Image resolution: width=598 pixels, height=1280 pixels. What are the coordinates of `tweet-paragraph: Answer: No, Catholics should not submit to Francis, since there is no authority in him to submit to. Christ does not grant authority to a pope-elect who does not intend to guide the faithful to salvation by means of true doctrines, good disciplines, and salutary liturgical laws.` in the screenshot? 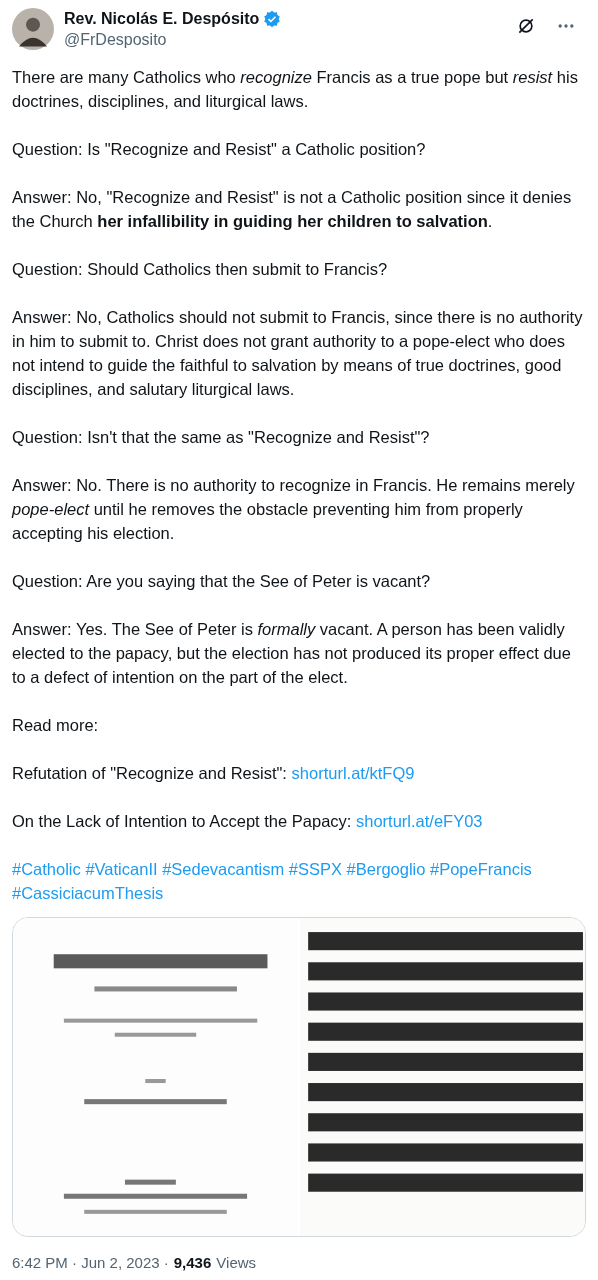 It's located at (298, 353).